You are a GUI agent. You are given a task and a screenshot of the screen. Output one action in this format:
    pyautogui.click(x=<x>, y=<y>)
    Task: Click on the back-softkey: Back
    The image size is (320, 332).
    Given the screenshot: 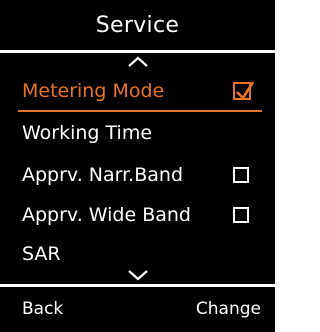 What is the action you would take?
    pyautogui.click(x=42, y=309)
    